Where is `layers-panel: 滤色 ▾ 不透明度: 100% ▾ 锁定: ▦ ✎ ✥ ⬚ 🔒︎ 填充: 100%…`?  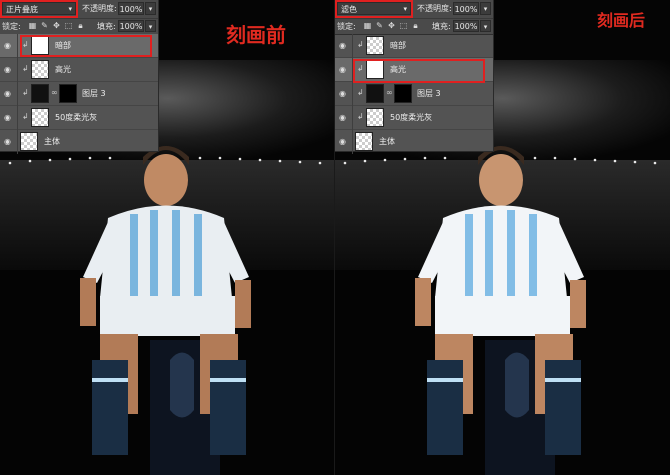 layers-panel: 滤色 ▾ 不透明度: 100% ▾ 锁定: ▦ ✎ ✥ ⬚ 🔒︎ 填充: 100%… is located at coordinates (414, 77).